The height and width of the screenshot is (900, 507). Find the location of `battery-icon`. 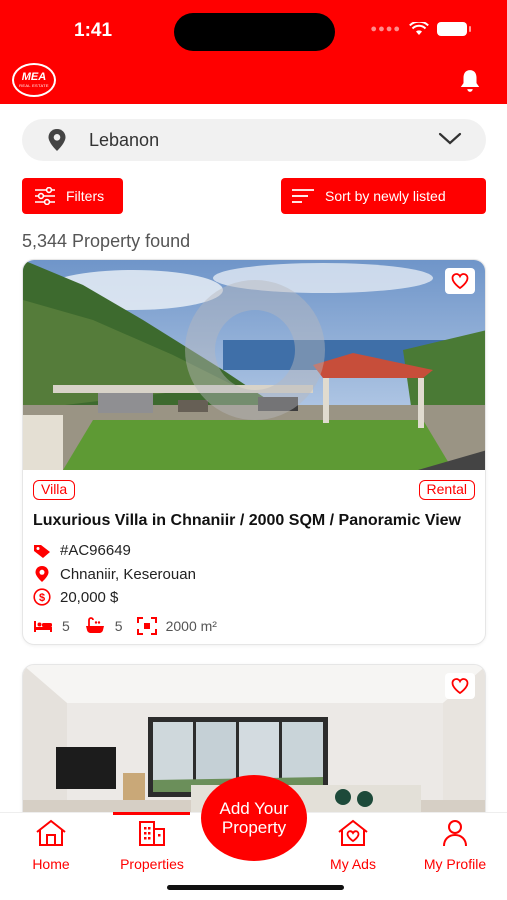

battery-icon is located at coordinates (454, 29).